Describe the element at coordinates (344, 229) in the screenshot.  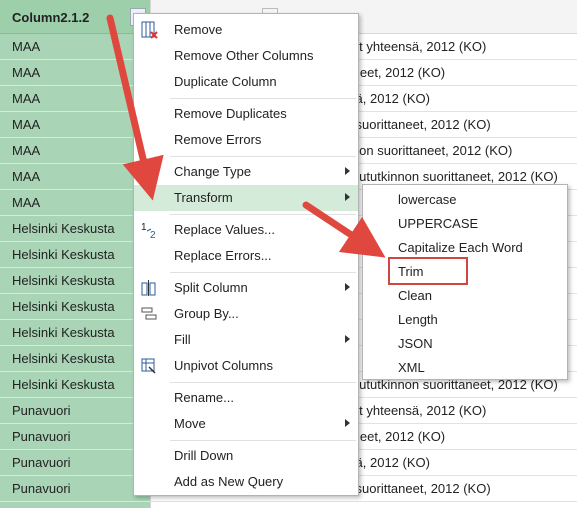
I see `arrow-to-trim` at that location.